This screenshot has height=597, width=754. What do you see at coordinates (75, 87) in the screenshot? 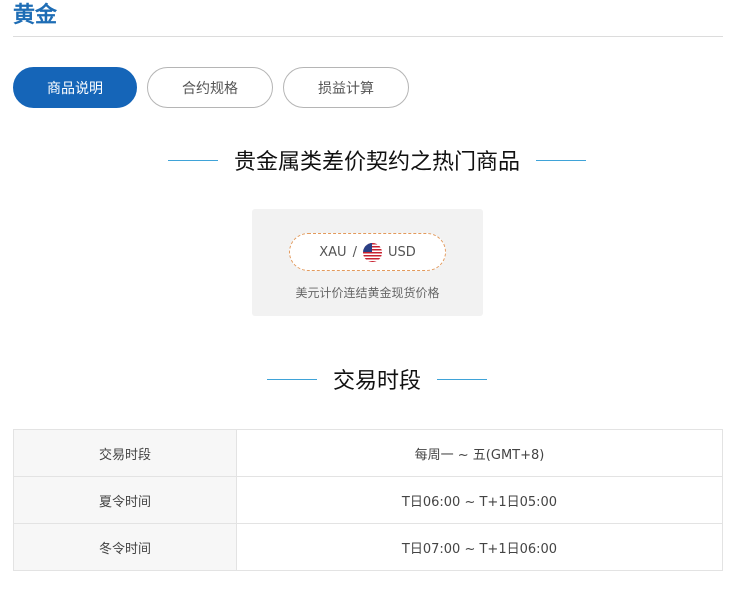
I see `tab-product-description: 商品说明` at bounding box center [75, 87].